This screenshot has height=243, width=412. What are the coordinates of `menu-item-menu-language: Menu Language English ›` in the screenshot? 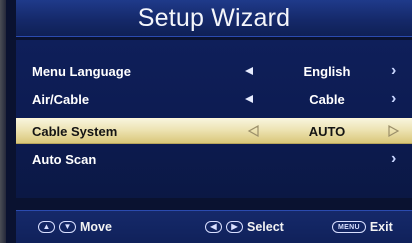 It's located at (214, 71).